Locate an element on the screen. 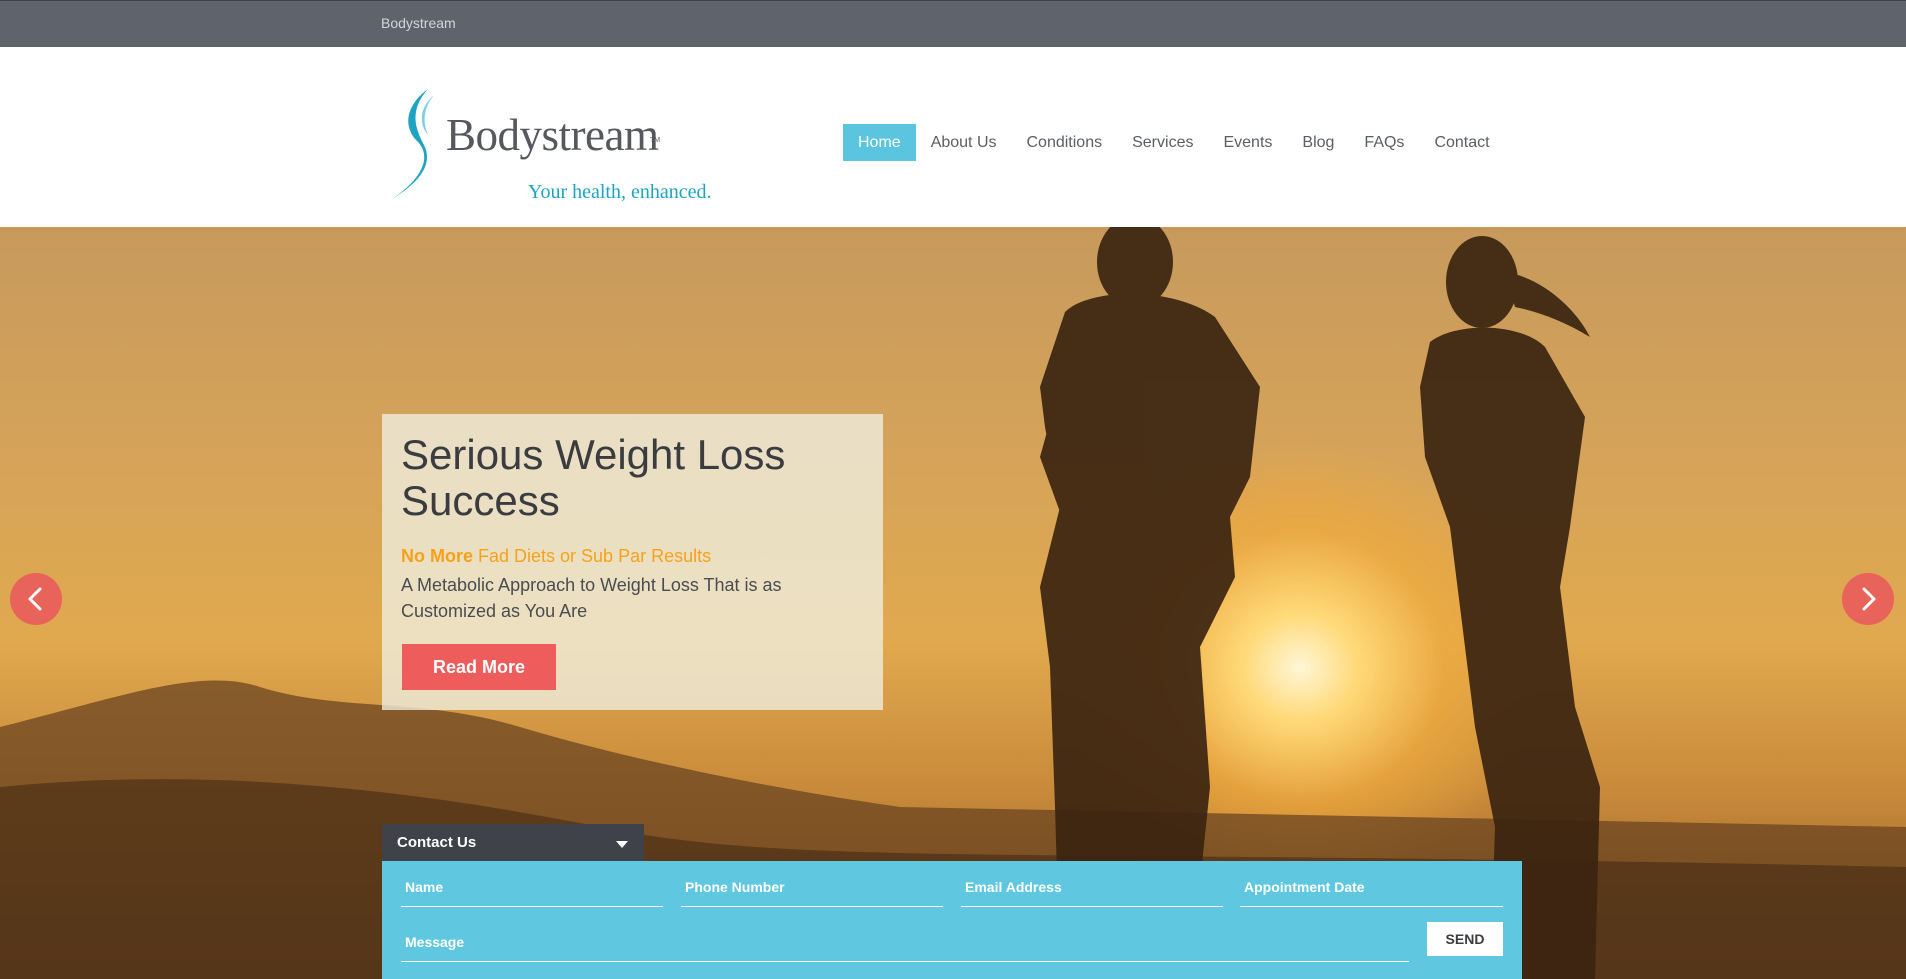 The height and width of the screenshot is (979, 1906). read-more-button: Read More is located at coordinates (479, 667).